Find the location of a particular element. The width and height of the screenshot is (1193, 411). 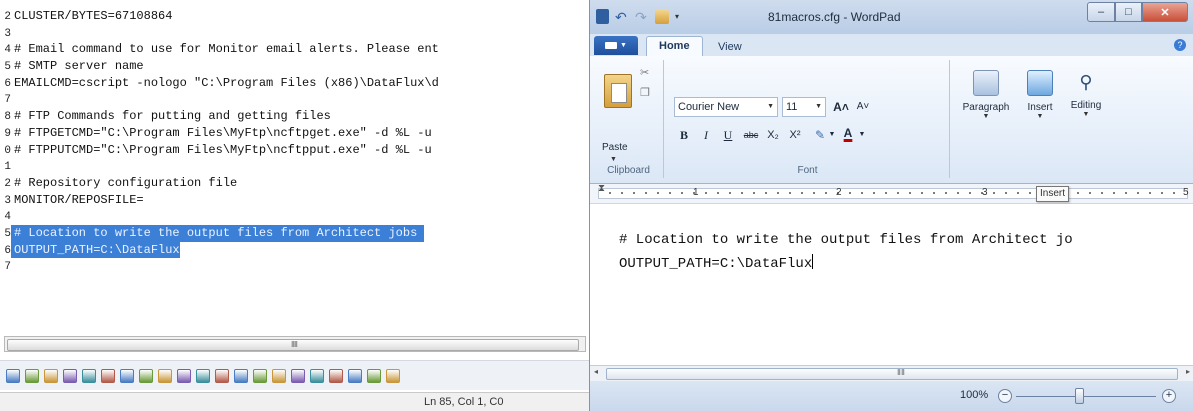

ruler: ⧗ 1 2 3 5 Insert is located at coordinates (891, 193).